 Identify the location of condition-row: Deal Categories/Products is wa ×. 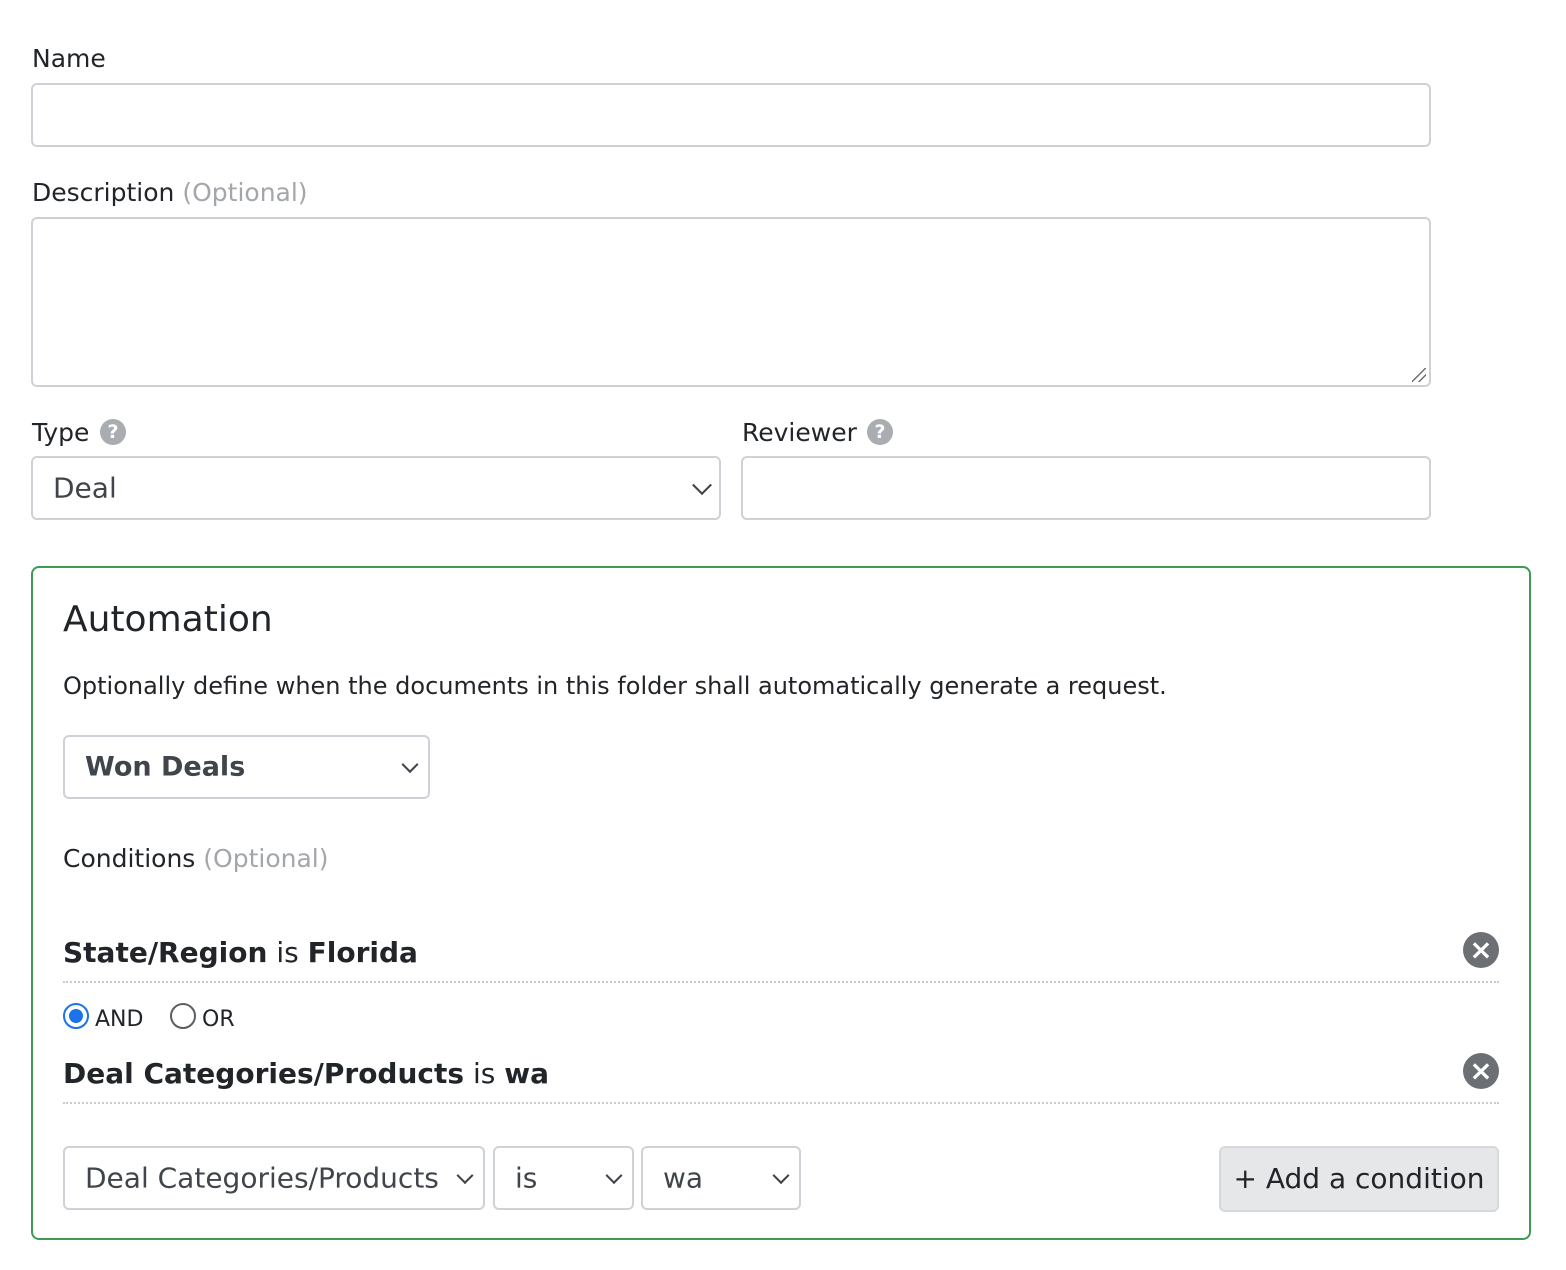
(781, 1078).